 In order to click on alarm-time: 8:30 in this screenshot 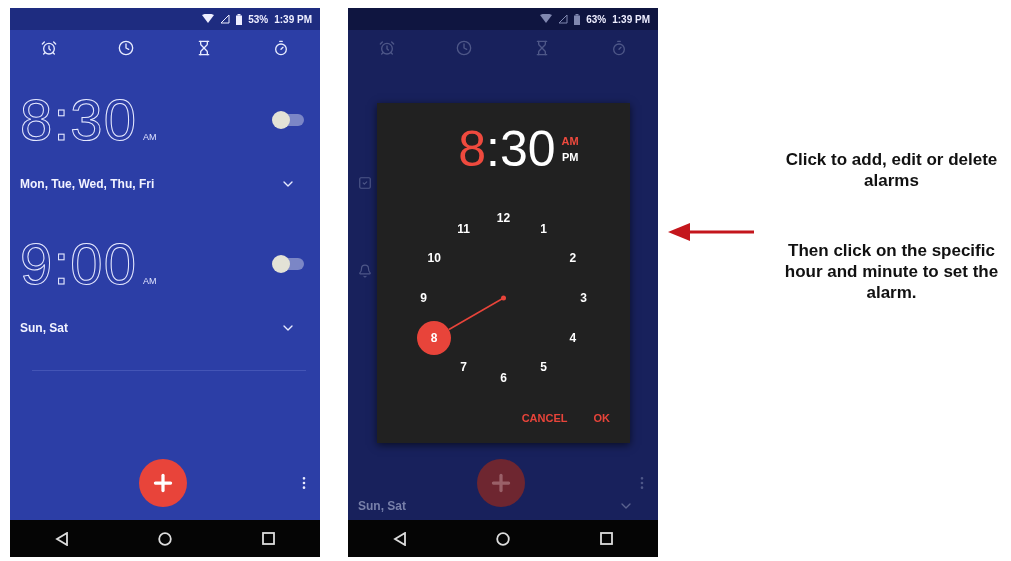, I will do `click(78, 120)`.